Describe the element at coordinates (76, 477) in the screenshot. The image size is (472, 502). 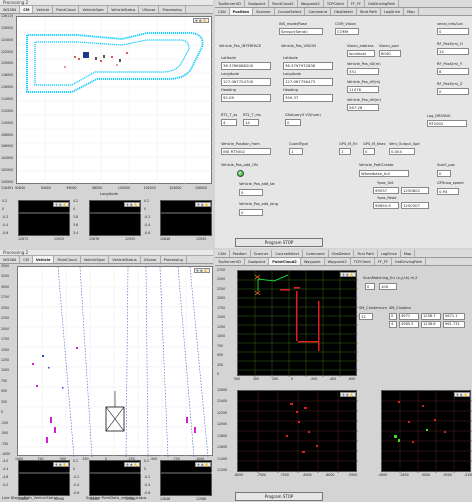
I see `mini-y-tick: -0.2` at that location.